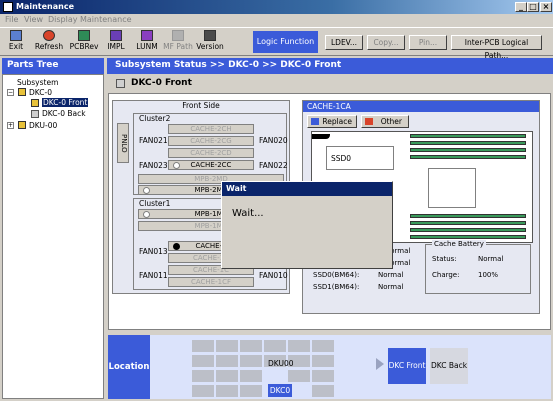  I want to click on cache-2cg: CACHE-2CG, so click(211, 141).